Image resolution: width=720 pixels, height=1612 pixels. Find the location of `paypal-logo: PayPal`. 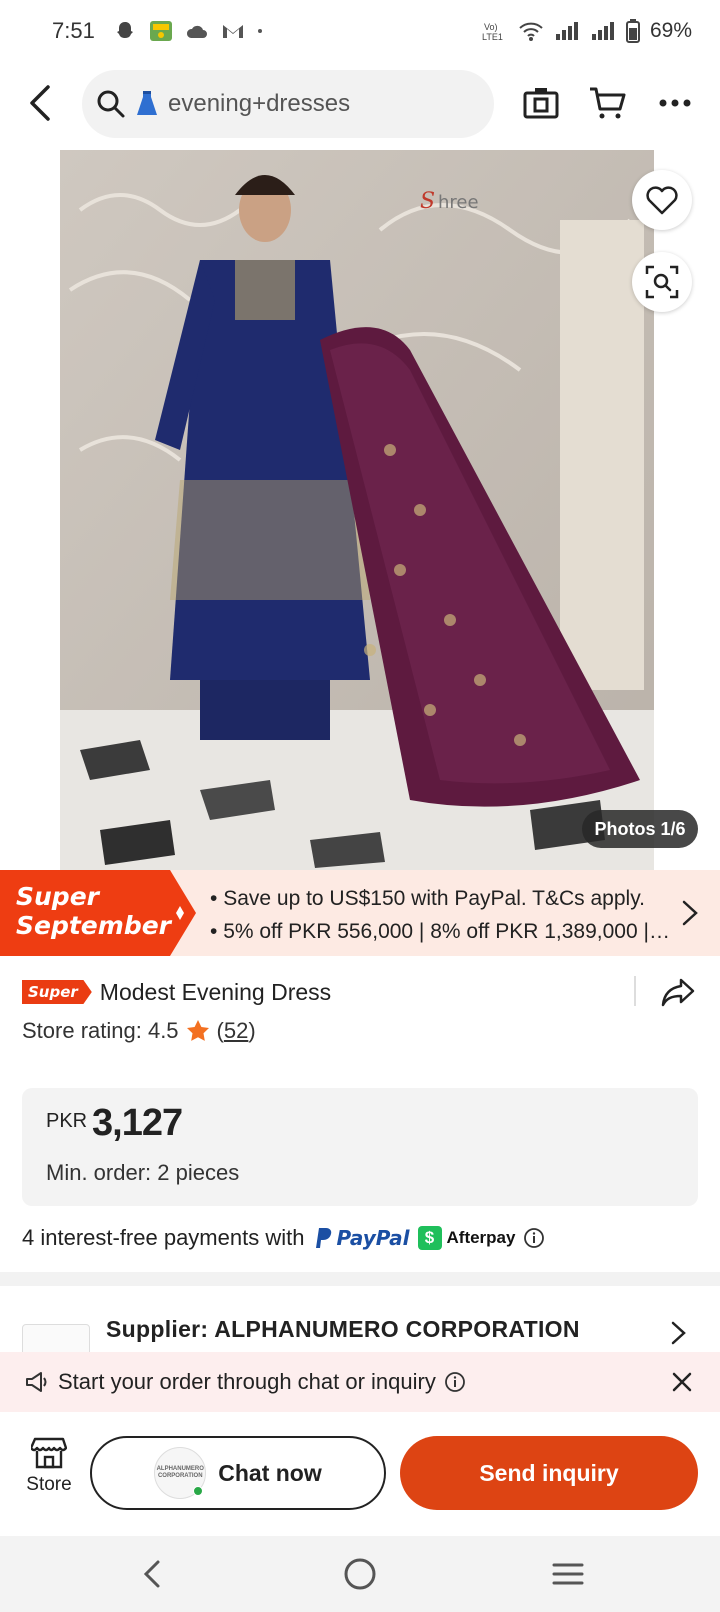

paypal-logo: PayPal is located at coordinates (361, 1238).